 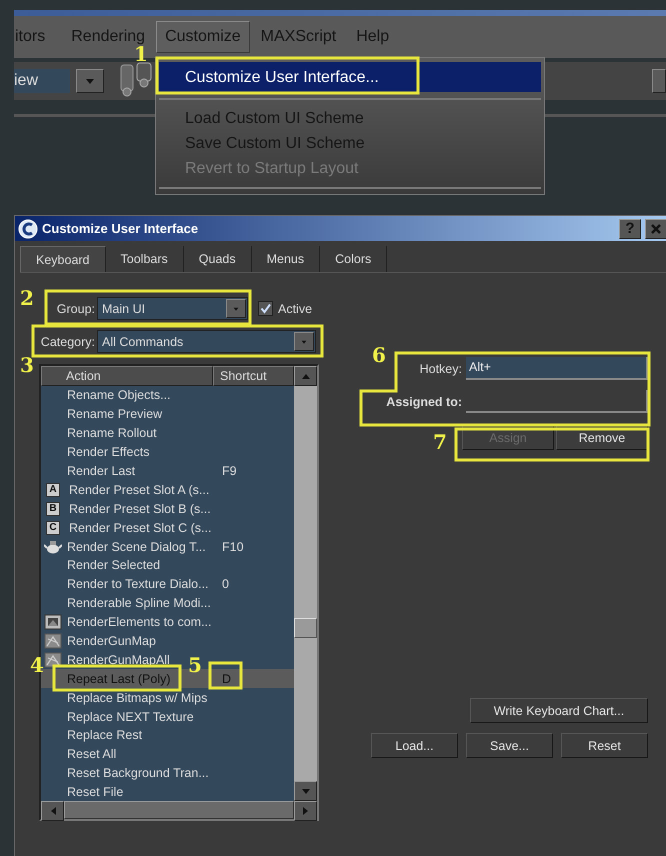 What do you see at coordinates (95, 792) in the screenshot?
I see `action-name: Reset File` at bounding box center [95, 792].